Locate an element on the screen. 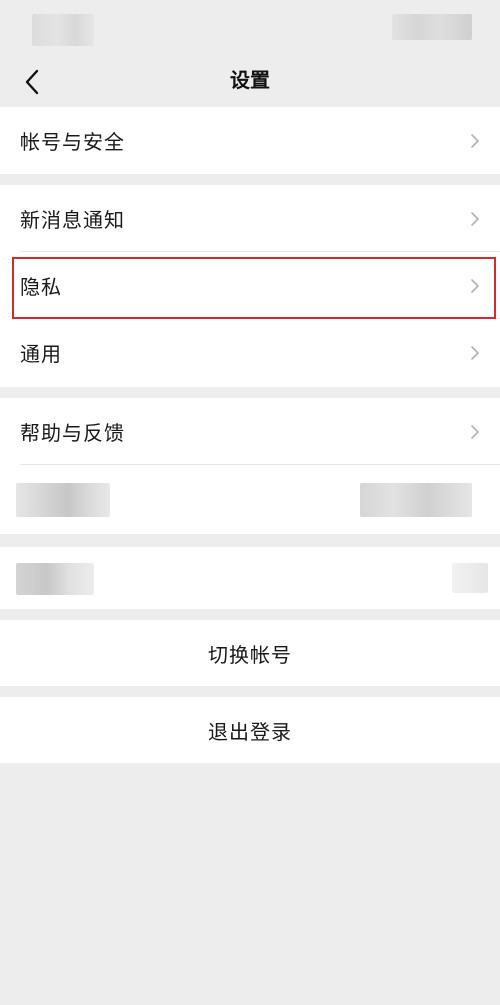 This screenshot has width=500, height=1005. settings-item-redacted is located at coordinates (250, 499).